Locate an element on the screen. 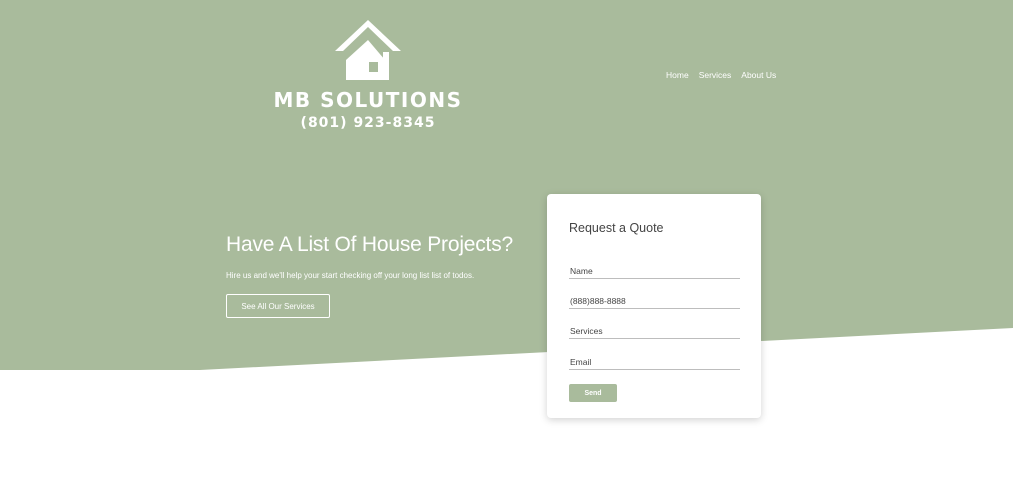 The height and width of the screenshot is (485, 1013). quote-form-title: Request a Quote is located at coordinates (616, 228).